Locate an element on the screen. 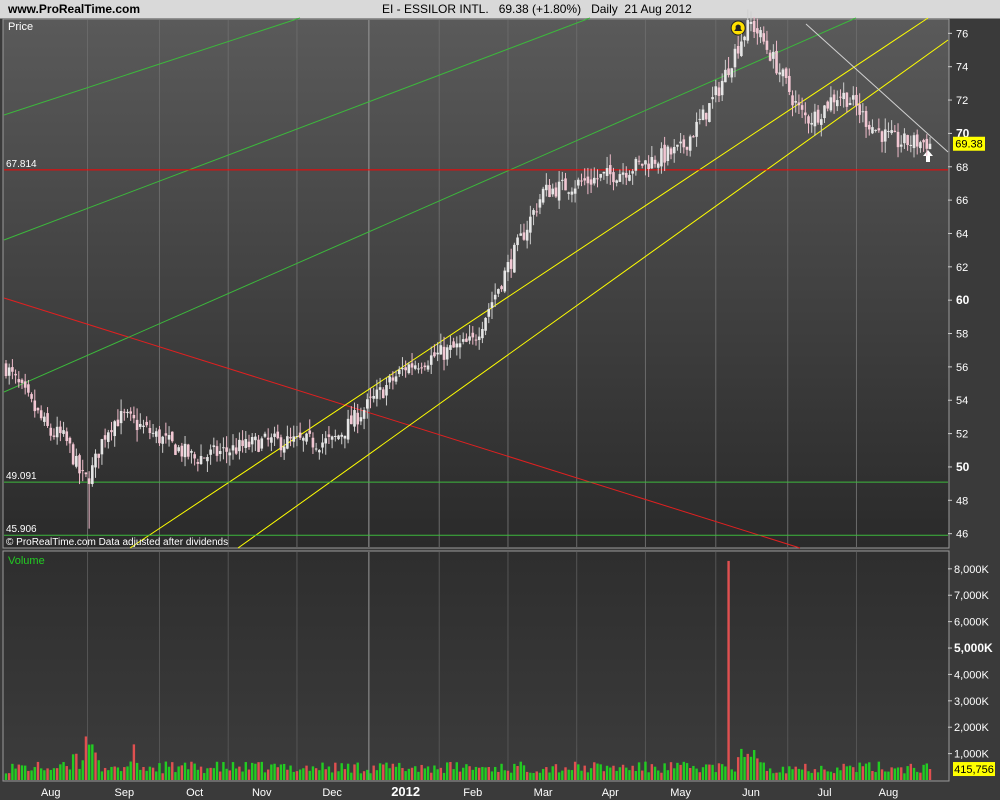 This screenshot has width=1000, height=800. date-axis-label: Sep is located at coordinates (125, 793).